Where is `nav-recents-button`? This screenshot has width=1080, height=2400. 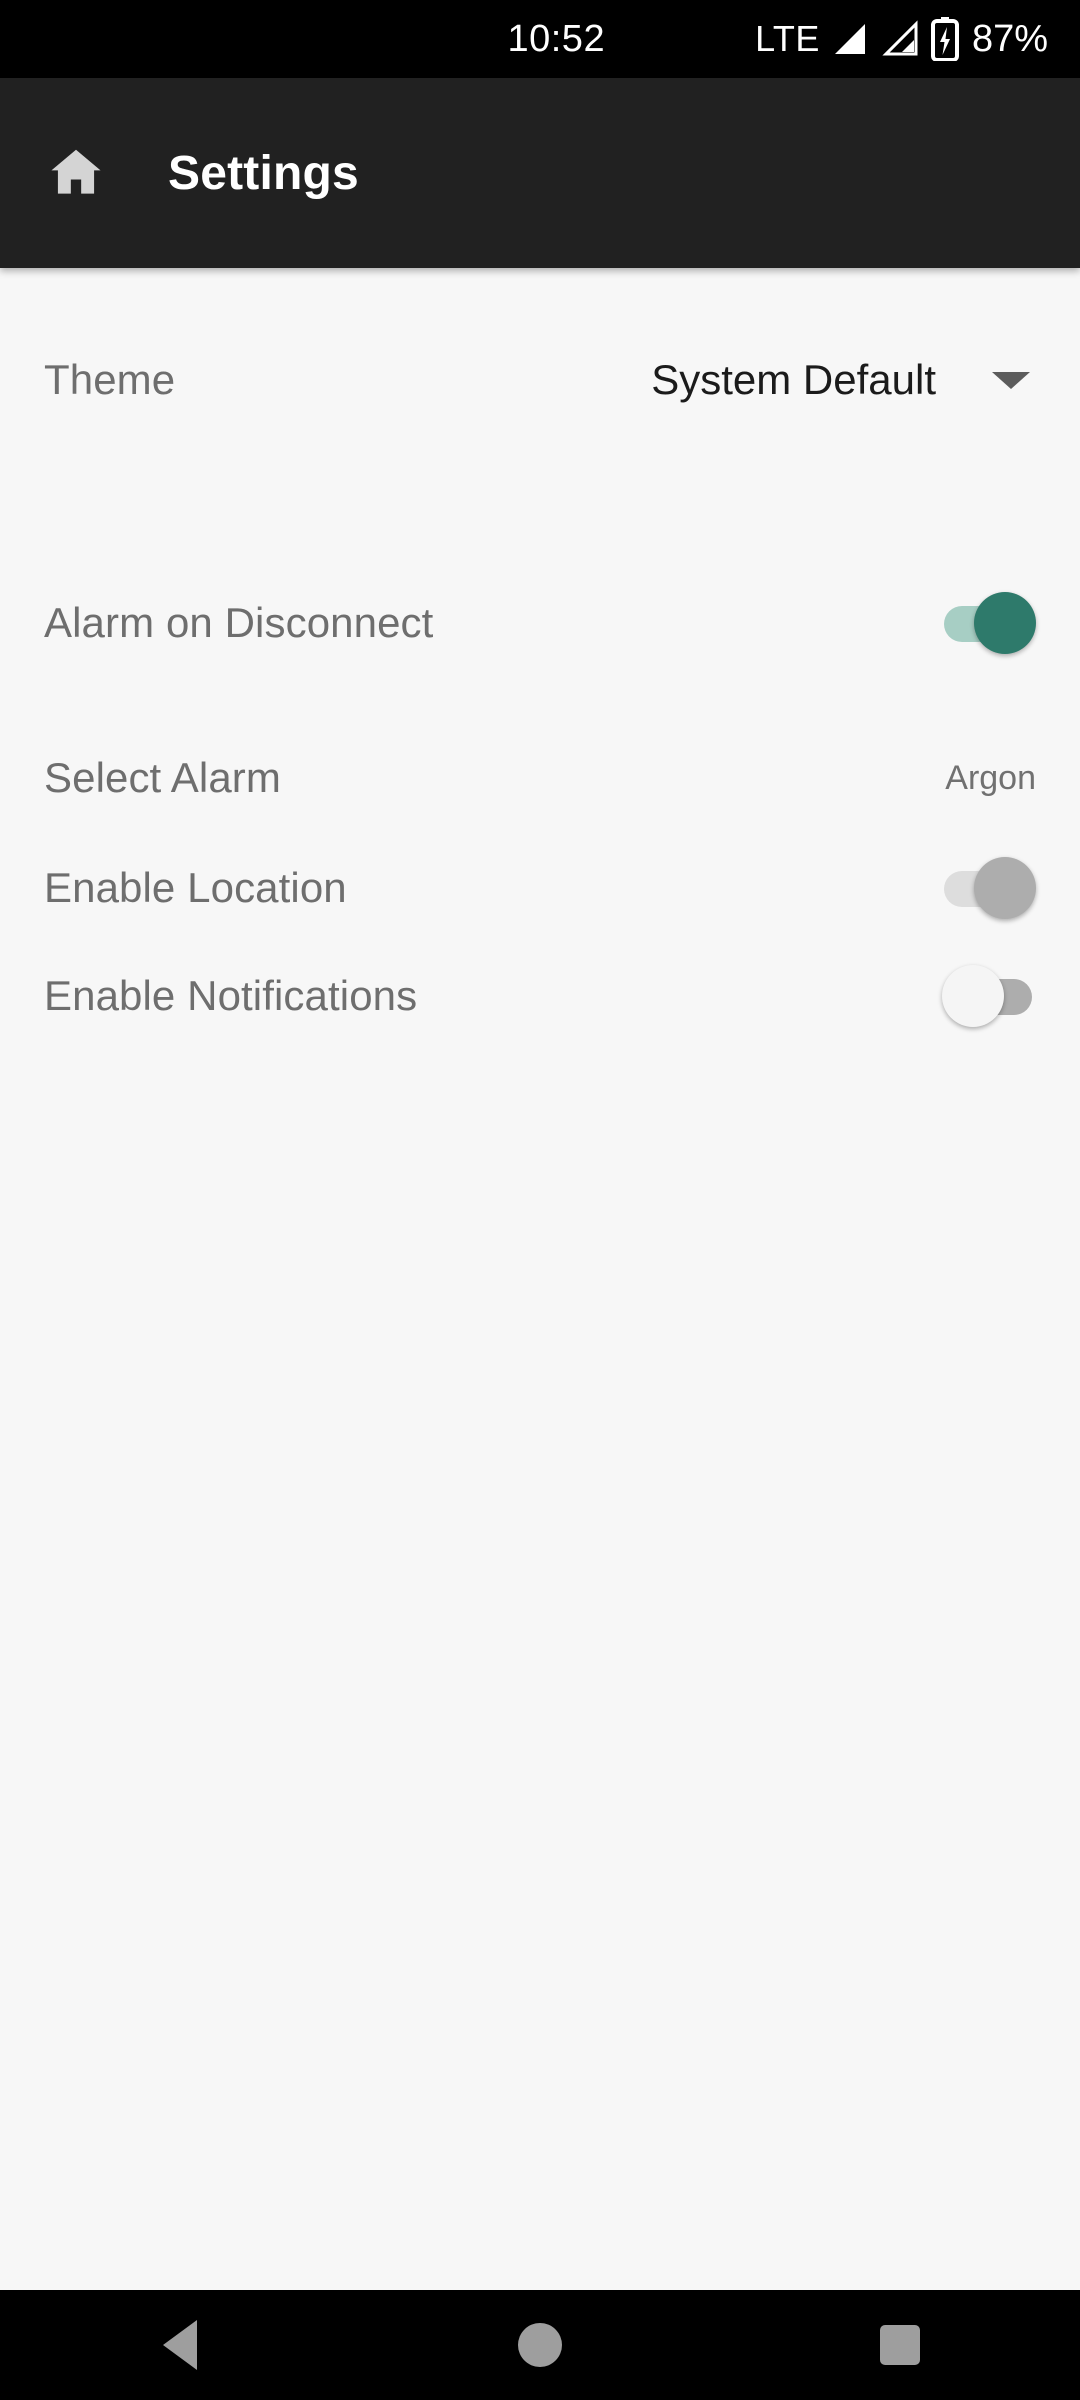 nav-recents-button is located at coordinates (900, 2345).